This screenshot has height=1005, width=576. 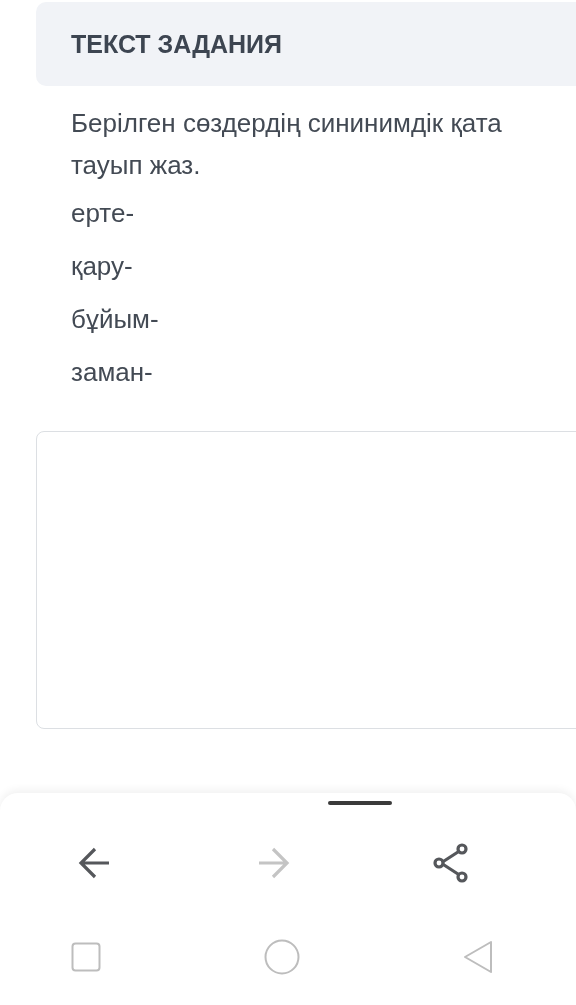 I want to click on circle-icon, so click(x=282, y=957).